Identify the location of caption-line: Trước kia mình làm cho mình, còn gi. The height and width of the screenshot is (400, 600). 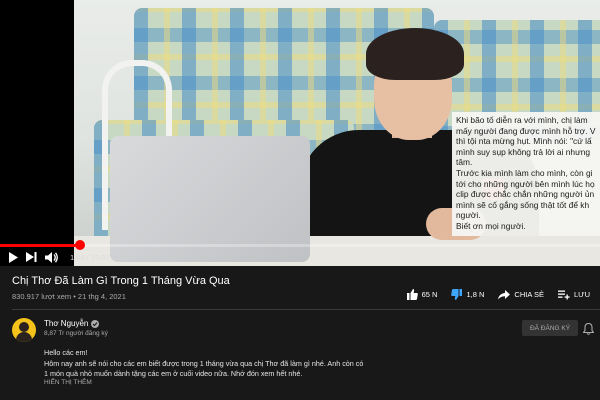
(524, 172).